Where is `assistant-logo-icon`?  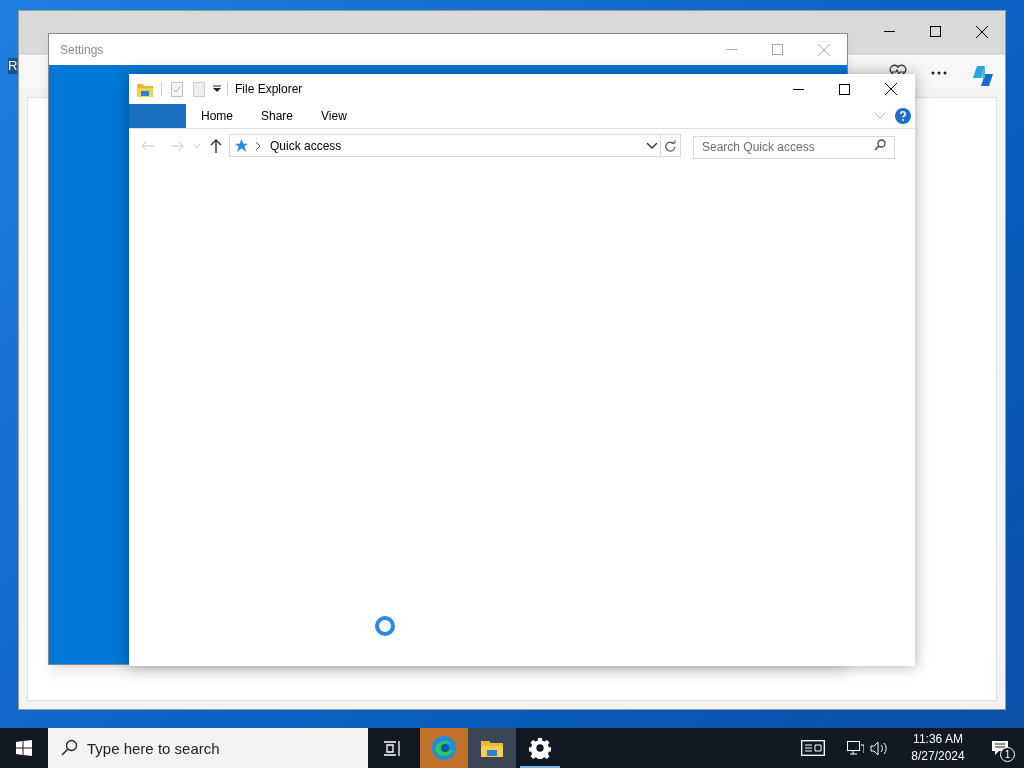
assistant-logo-icon is located at coordinates (983, 76).